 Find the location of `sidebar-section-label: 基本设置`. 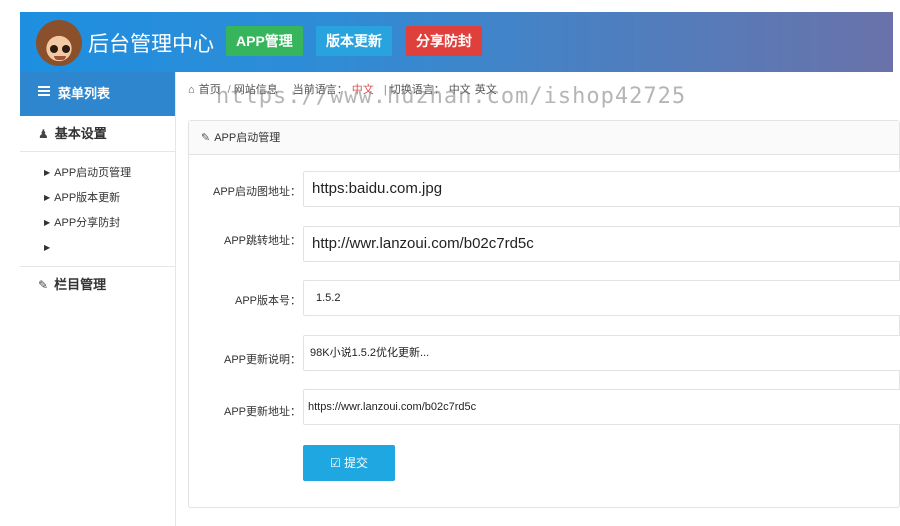

sidebar-section-label: 基本设置 is located at coordinates (80, 133).